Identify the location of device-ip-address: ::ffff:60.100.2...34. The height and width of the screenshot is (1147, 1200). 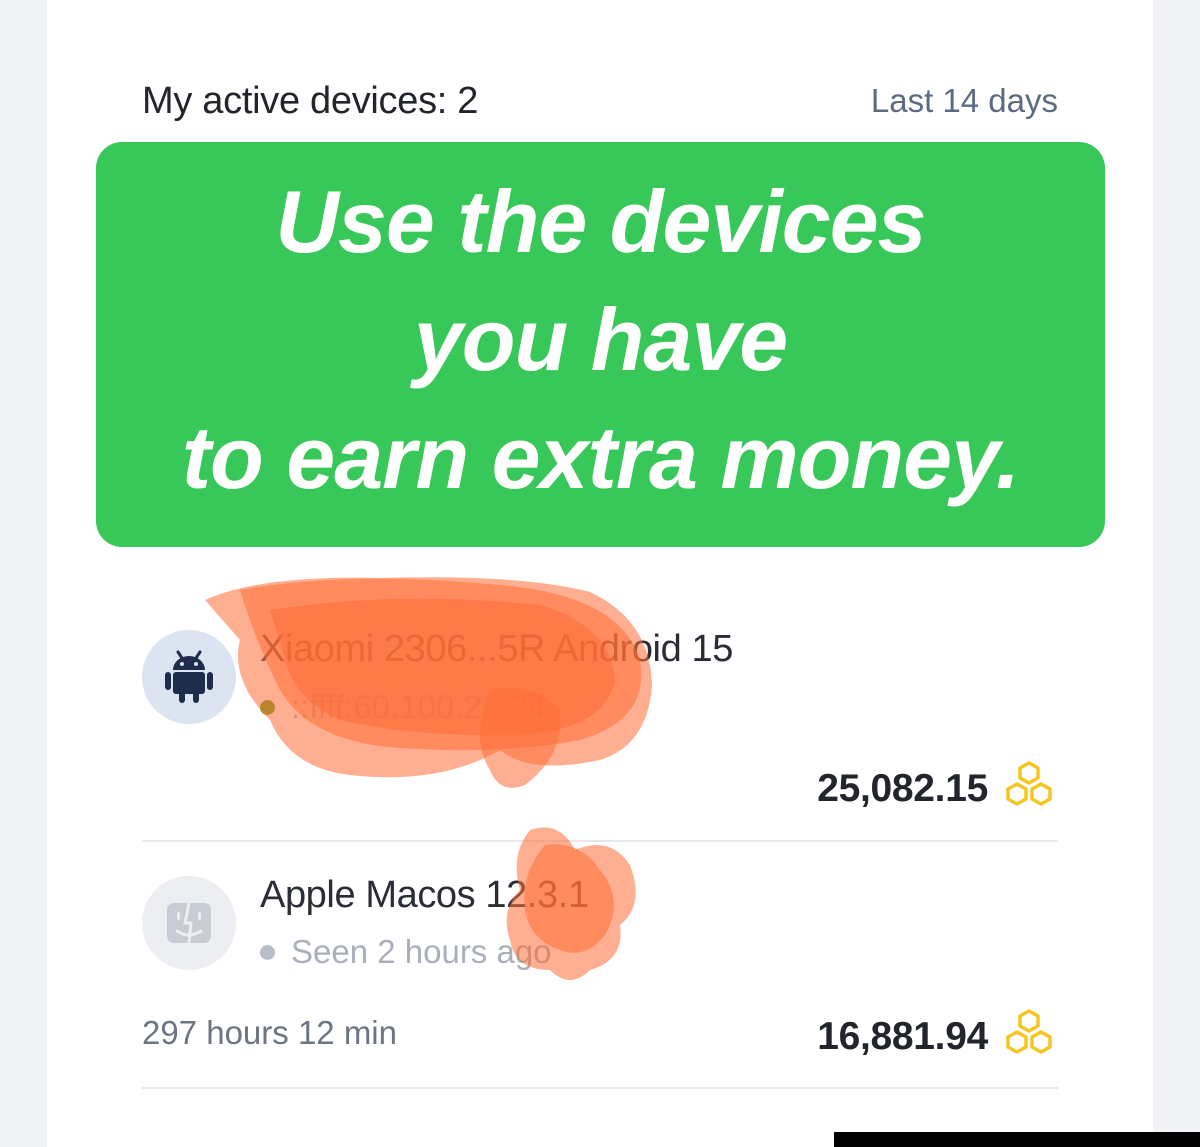
(419, 706).